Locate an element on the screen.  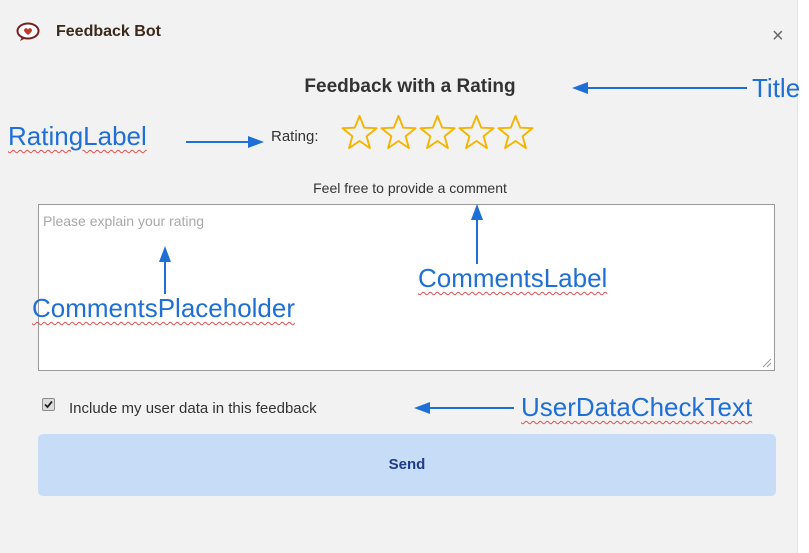
star-rating is located at coordinates (437, 132).